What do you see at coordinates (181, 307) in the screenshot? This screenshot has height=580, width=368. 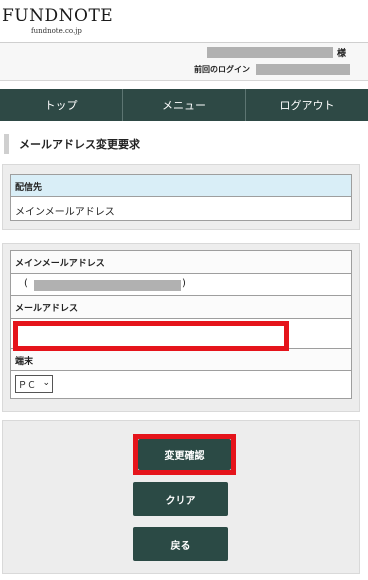 I see `email-label: メールアドレス` at bounding box center [181, 307].